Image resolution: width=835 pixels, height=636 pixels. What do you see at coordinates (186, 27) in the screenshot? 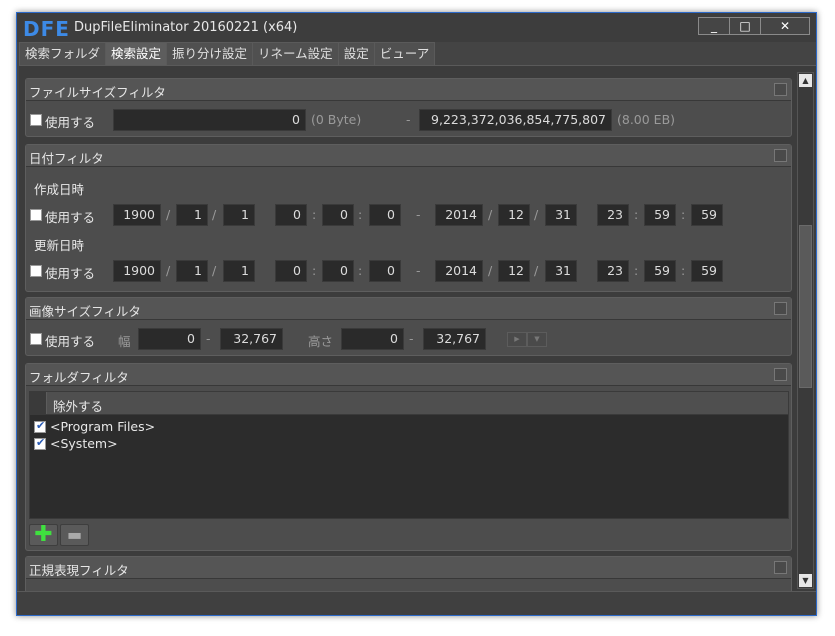
I see `window-title: DupFileEliminator 20160221 (x64)` at bounding box center [186, 27].